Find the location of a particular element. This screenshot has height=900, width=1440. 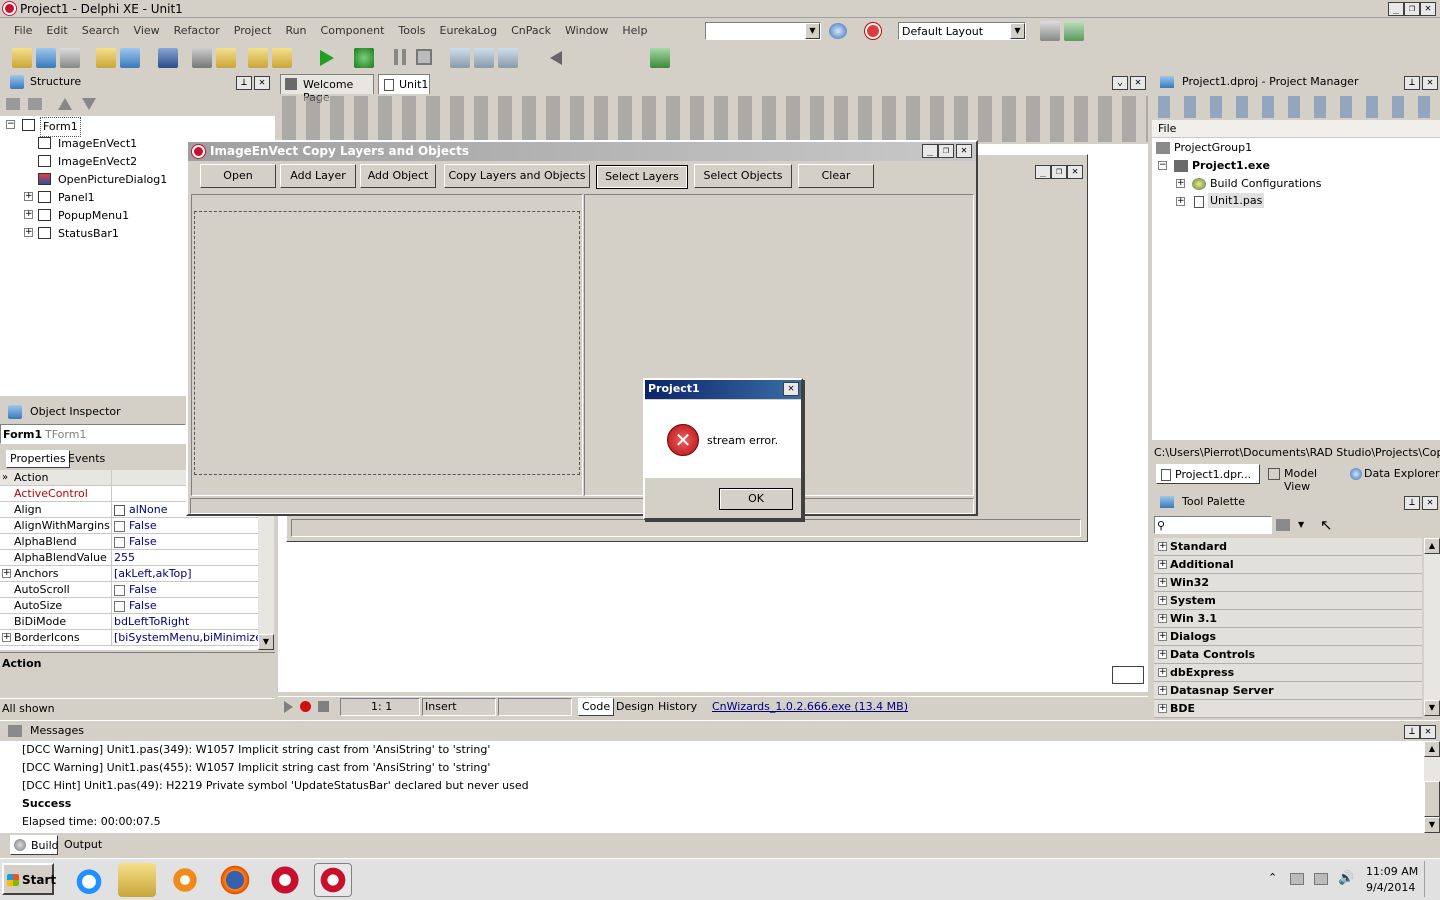

palette-search-input: ⚲ is located at coordinates (1213, 525).